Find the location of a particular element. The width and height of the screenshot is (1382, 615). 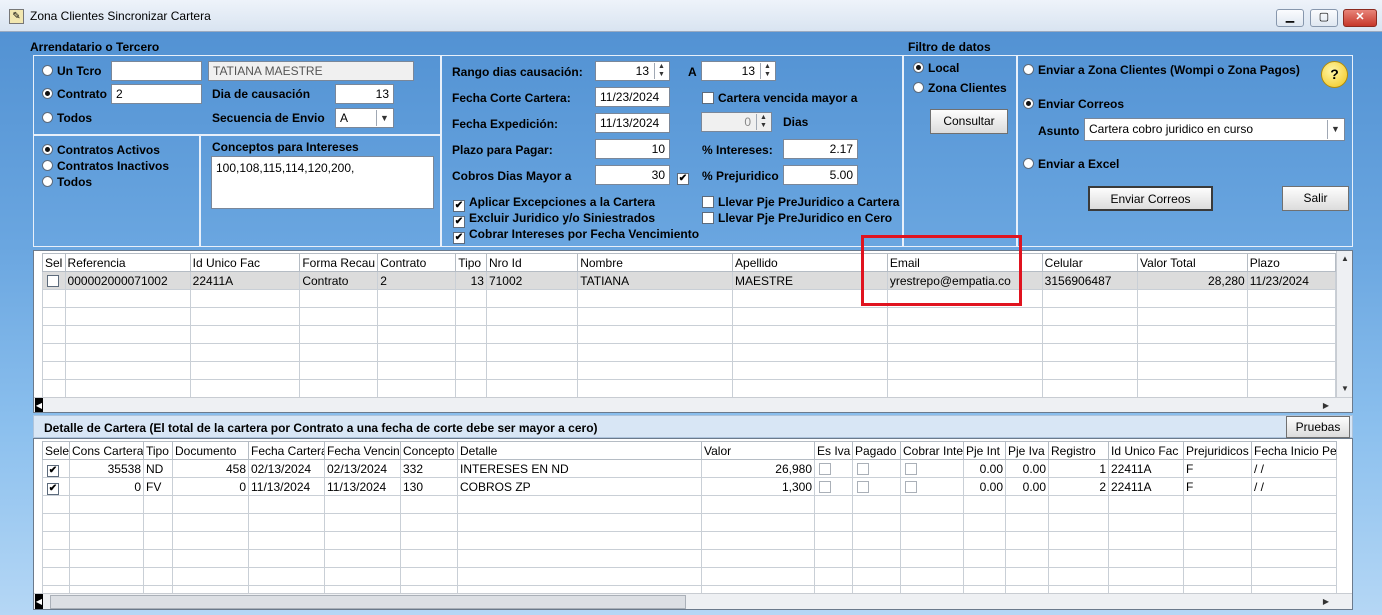

detalle-grid-header: Fecha Cartera is located at coordinates (286, 450).